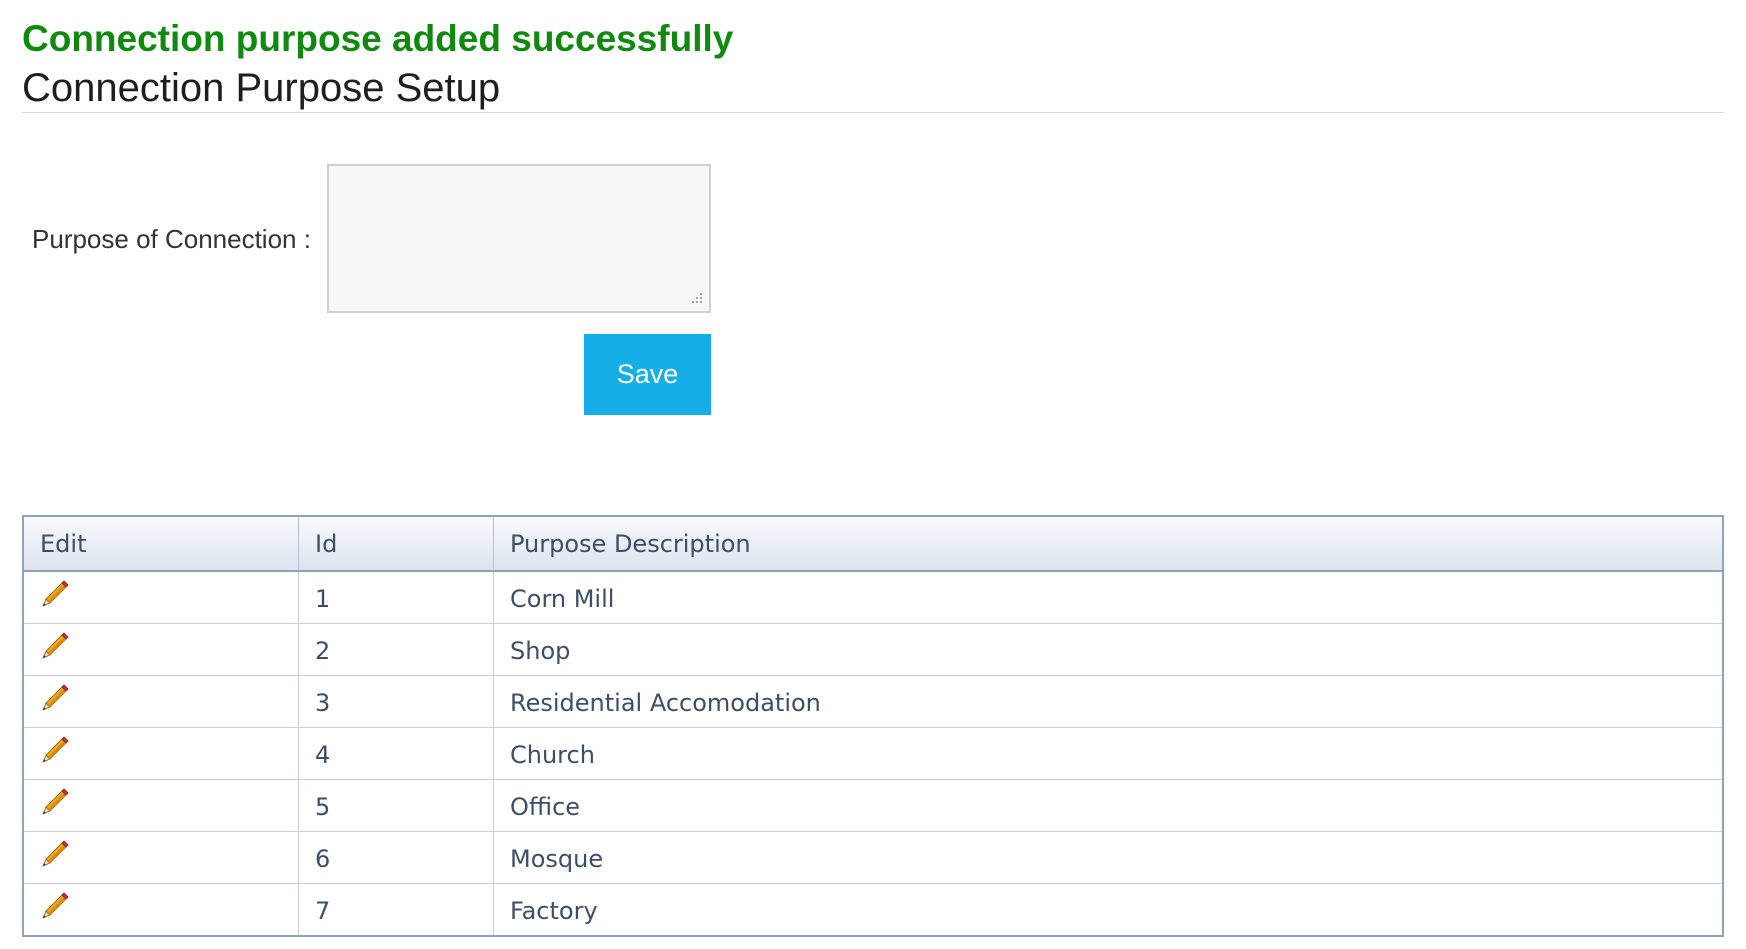 The image size is (1746, 949). I want to click on table-row: 5 Office, so click(873, 805).